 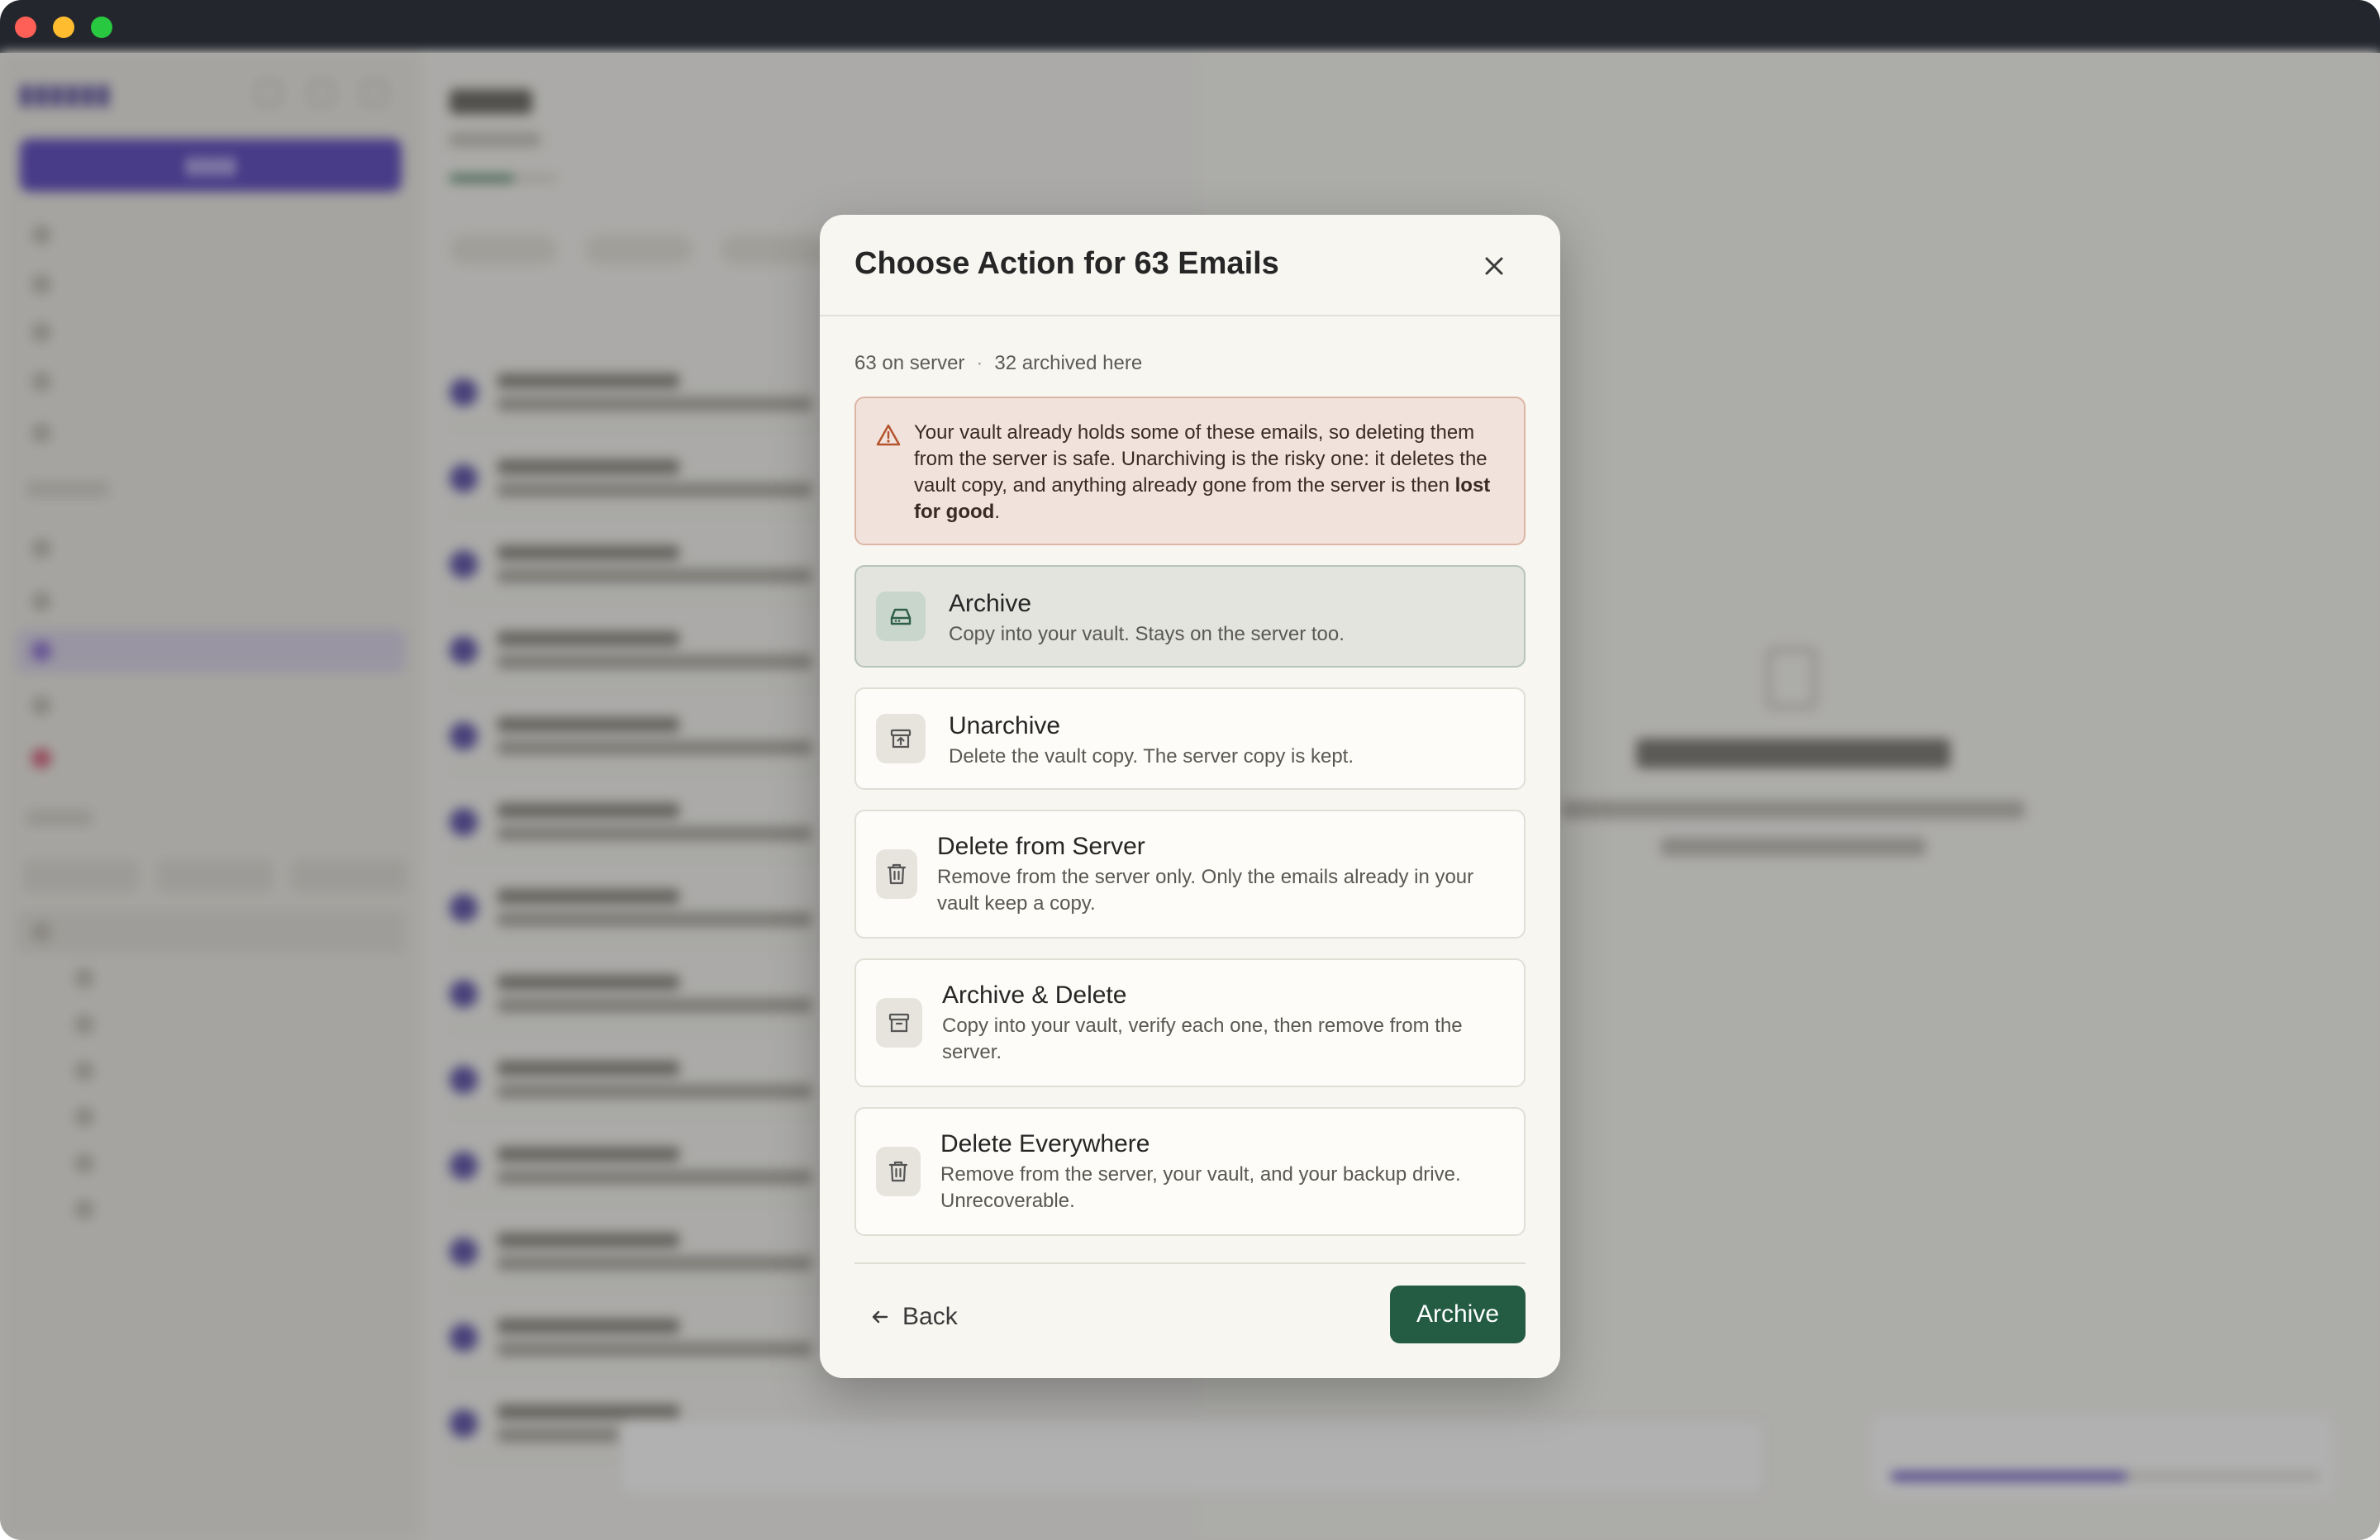 I want to click on option-title: Delete from Server, so click(x=1041, y=846).